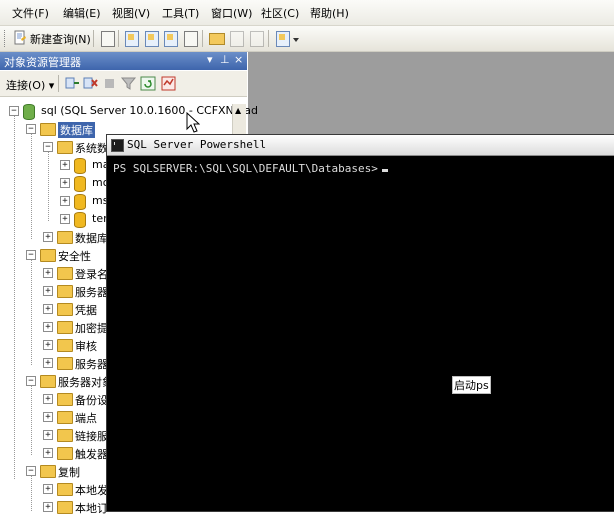 The width and height of the screenshot is (614, 516). Describe the element at coordinates (193, 122) in the screenshot. I see `mouse-pointer-icon` at that location.